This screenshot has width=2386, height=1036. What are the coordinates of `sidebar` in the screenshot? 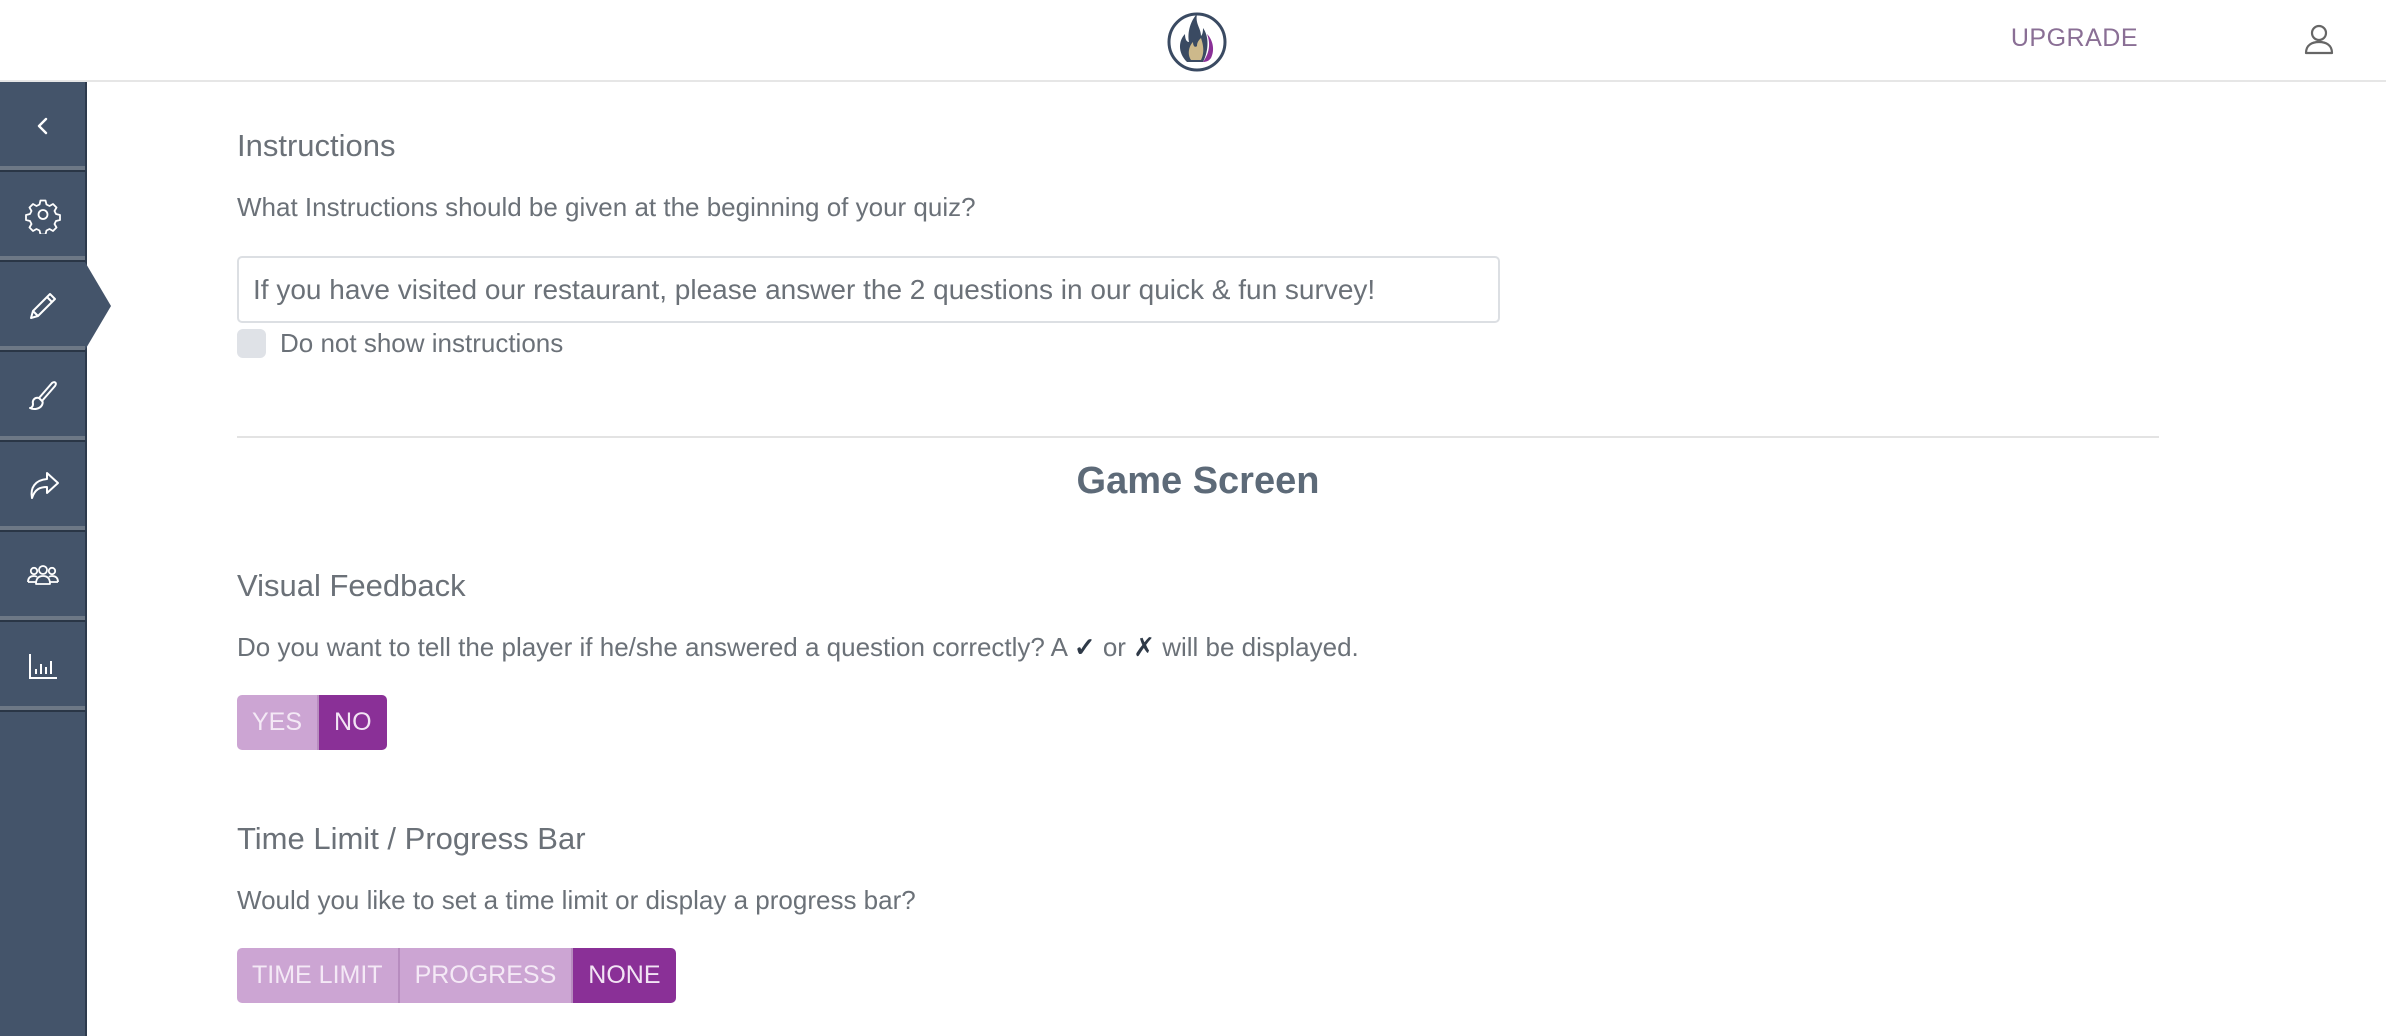 It's located at (55, 559).